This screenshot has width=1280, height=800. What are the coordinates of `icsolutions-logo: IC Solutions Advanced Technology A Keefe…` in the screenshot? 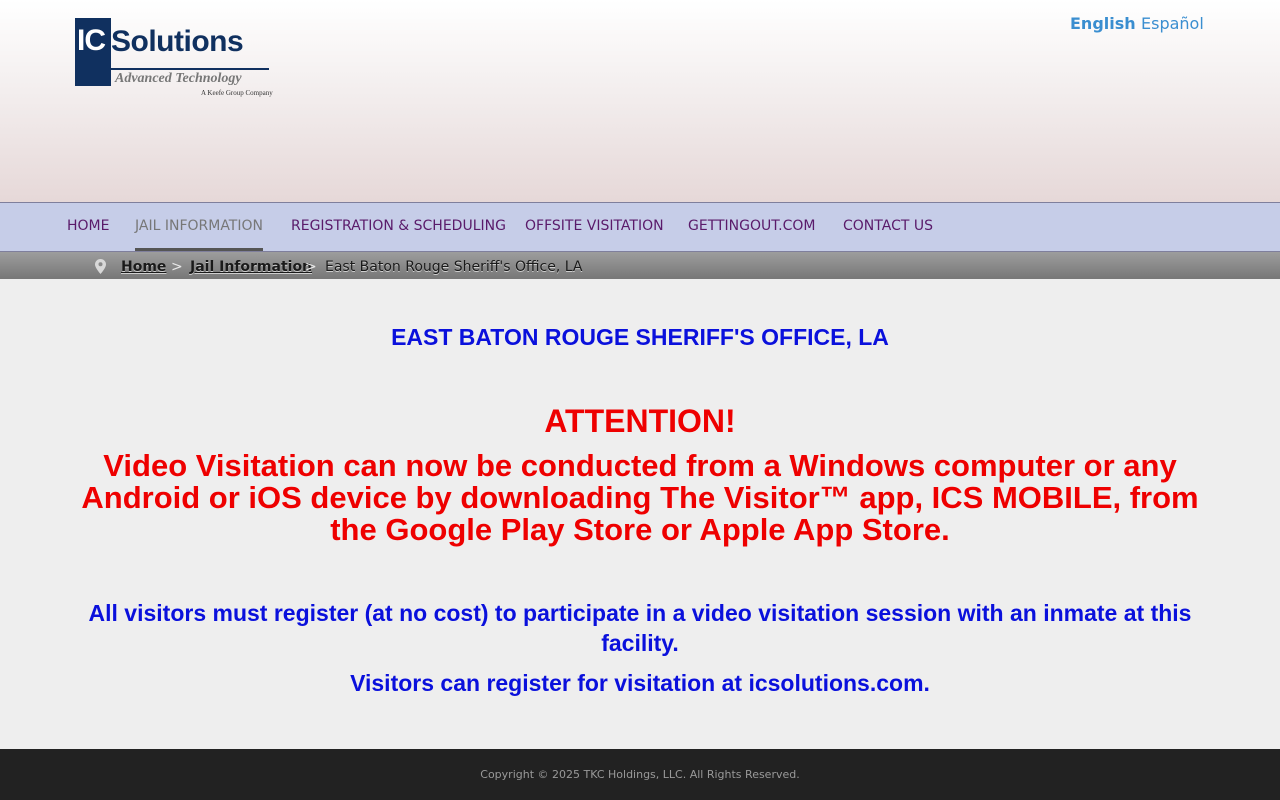 It's located at (175, 60).